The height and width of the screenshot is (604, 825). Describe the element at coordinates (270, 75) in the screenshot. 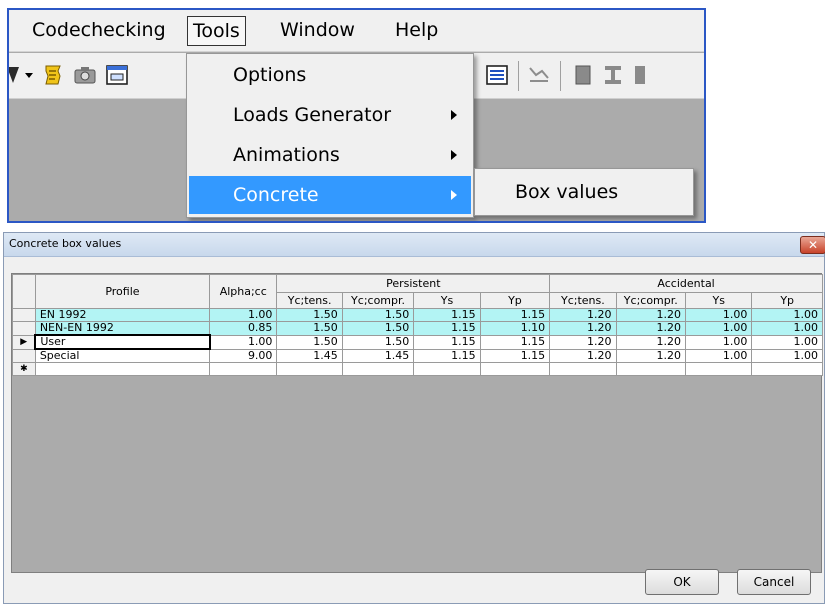

I see `menu-item-label: Options` at that location.